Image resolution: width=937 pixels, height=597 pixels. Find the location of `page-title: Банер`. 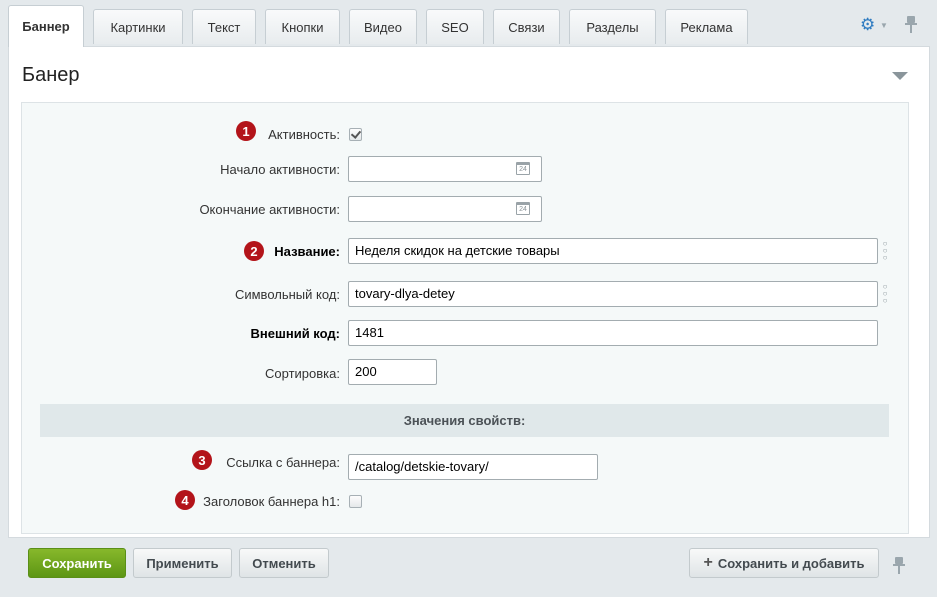

page-title: Банер is located at coordinates (51, 75).